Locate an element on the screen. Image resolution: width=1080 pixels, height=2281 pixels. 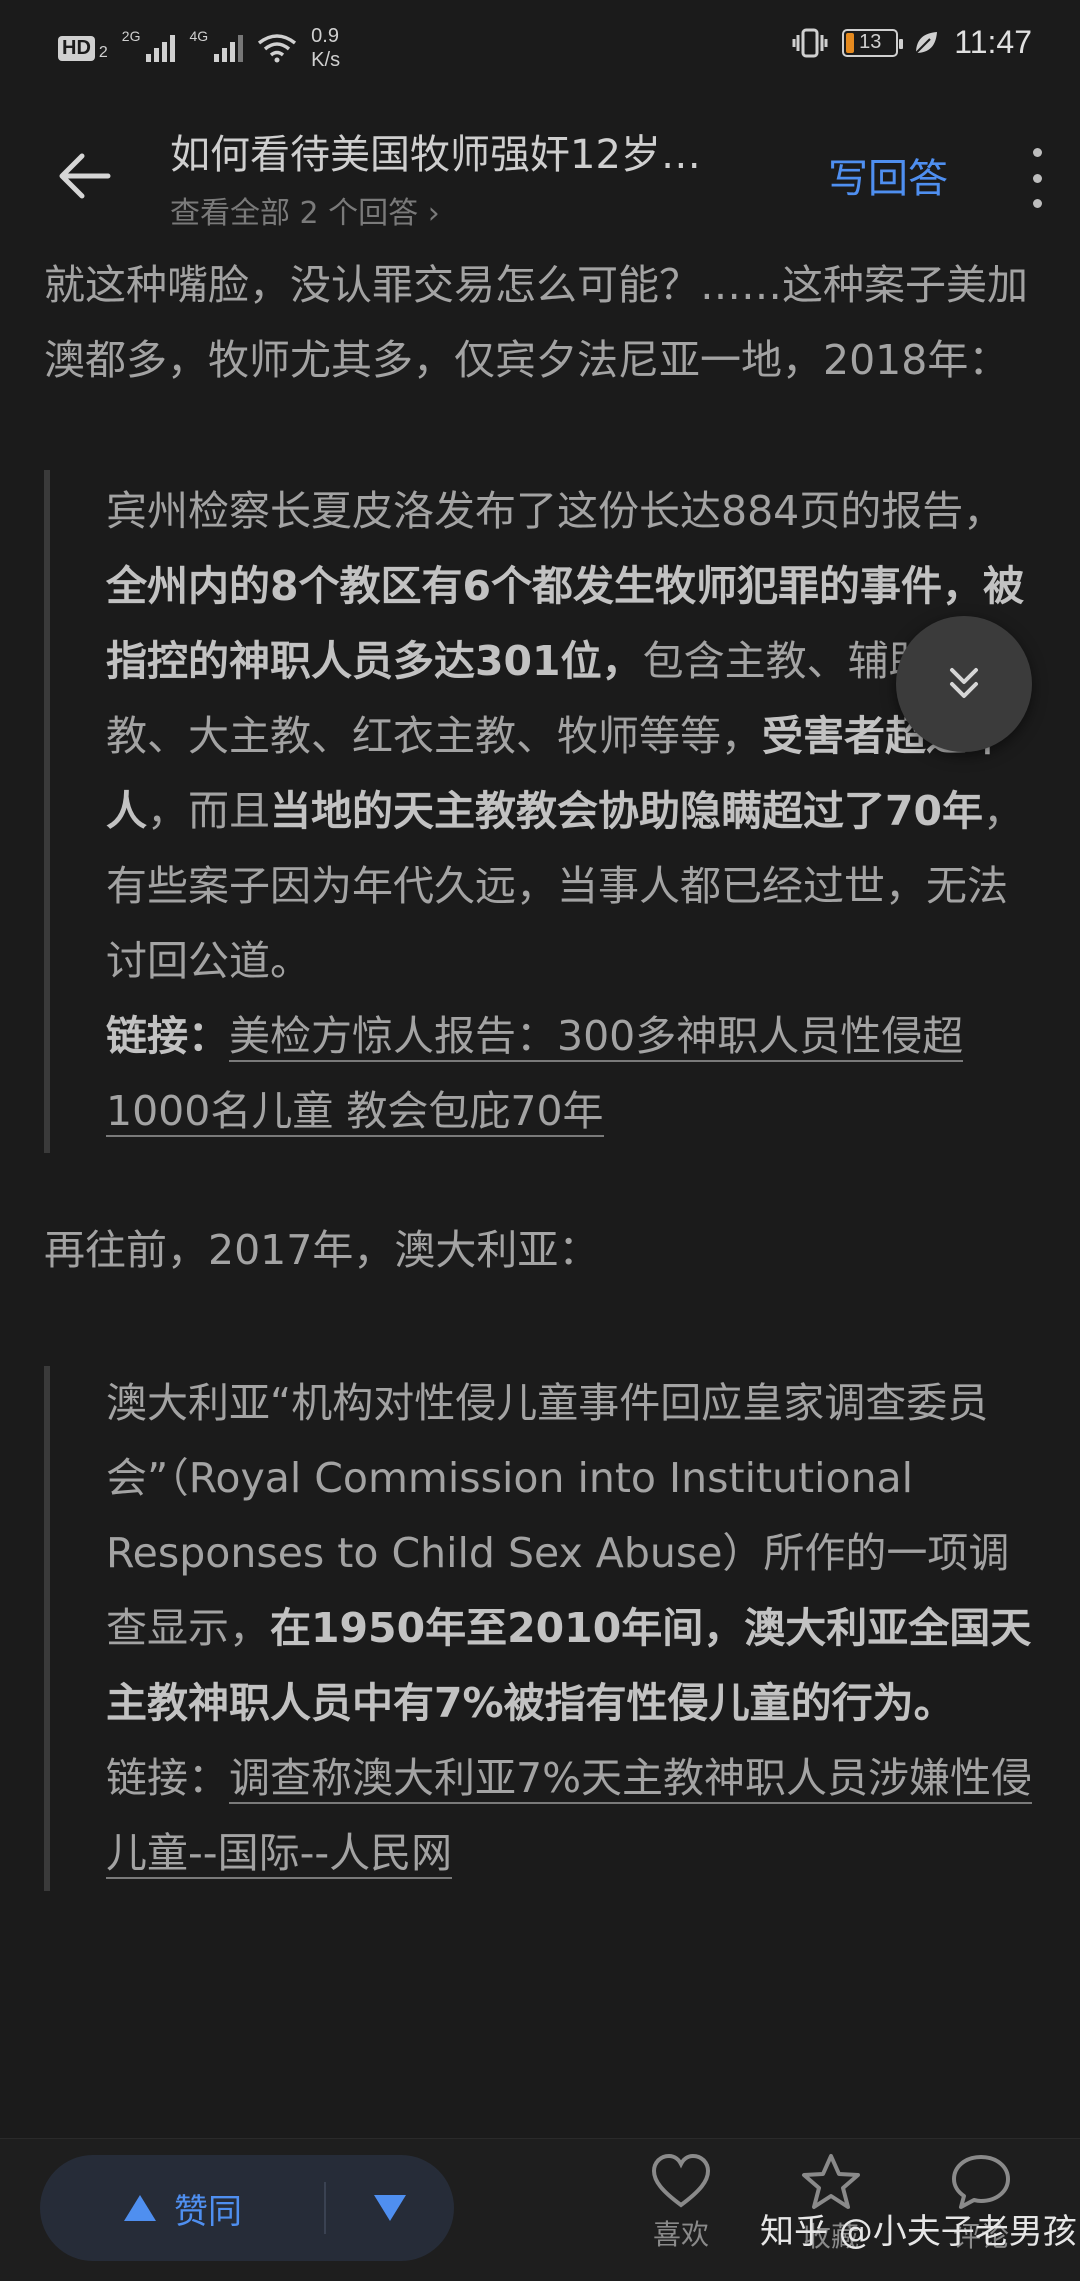
wifi-icon is located at coordinates (277, 48).